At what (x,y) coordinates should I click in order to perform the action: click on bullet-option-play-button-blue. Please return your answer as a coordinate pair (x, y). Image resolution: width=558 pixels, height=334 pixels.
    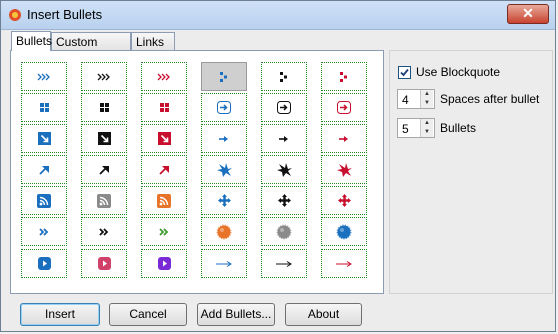
    Looking at the image, I should click on (44, 263).